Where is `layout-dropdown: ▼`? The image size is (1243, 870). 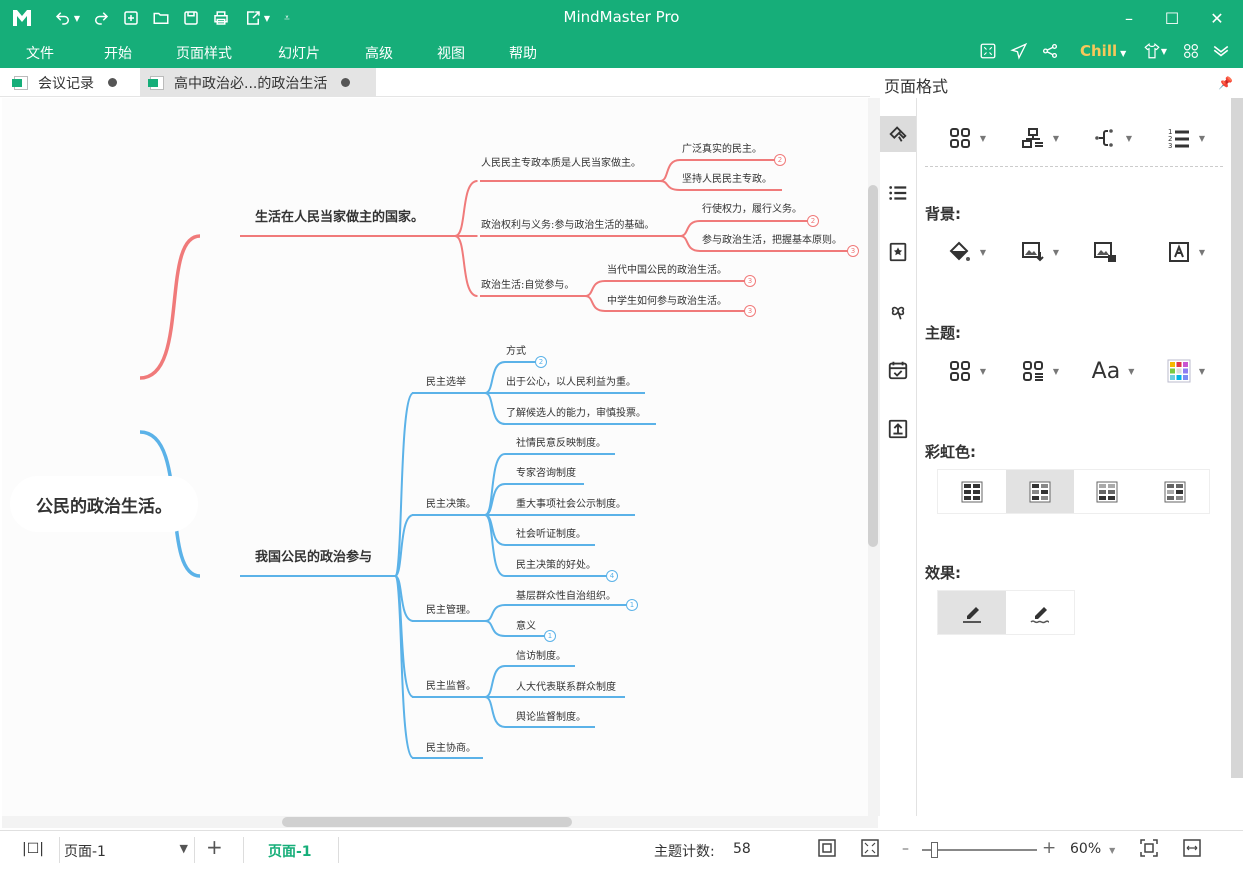 layout-dropdown: ▼ is located at coordinates (967, 138).